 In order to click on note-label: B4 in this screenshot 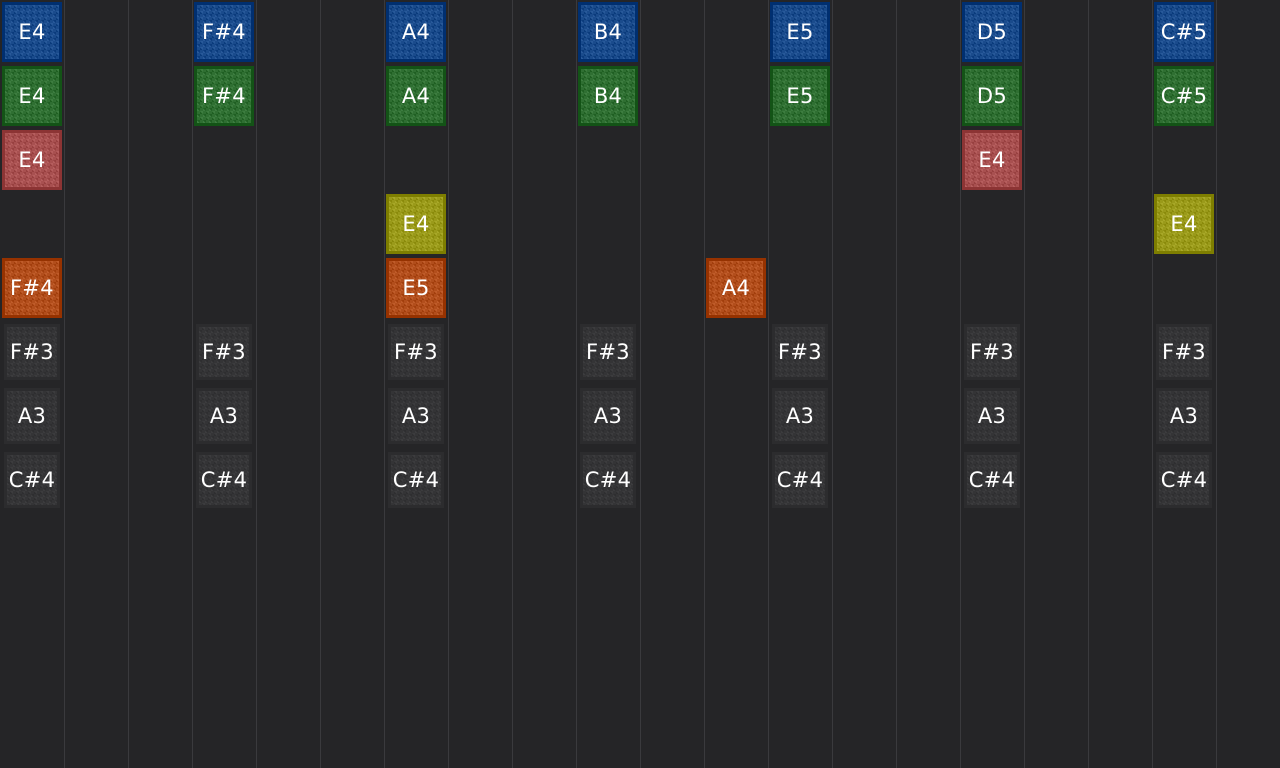, I will do `click(608, 32)`.